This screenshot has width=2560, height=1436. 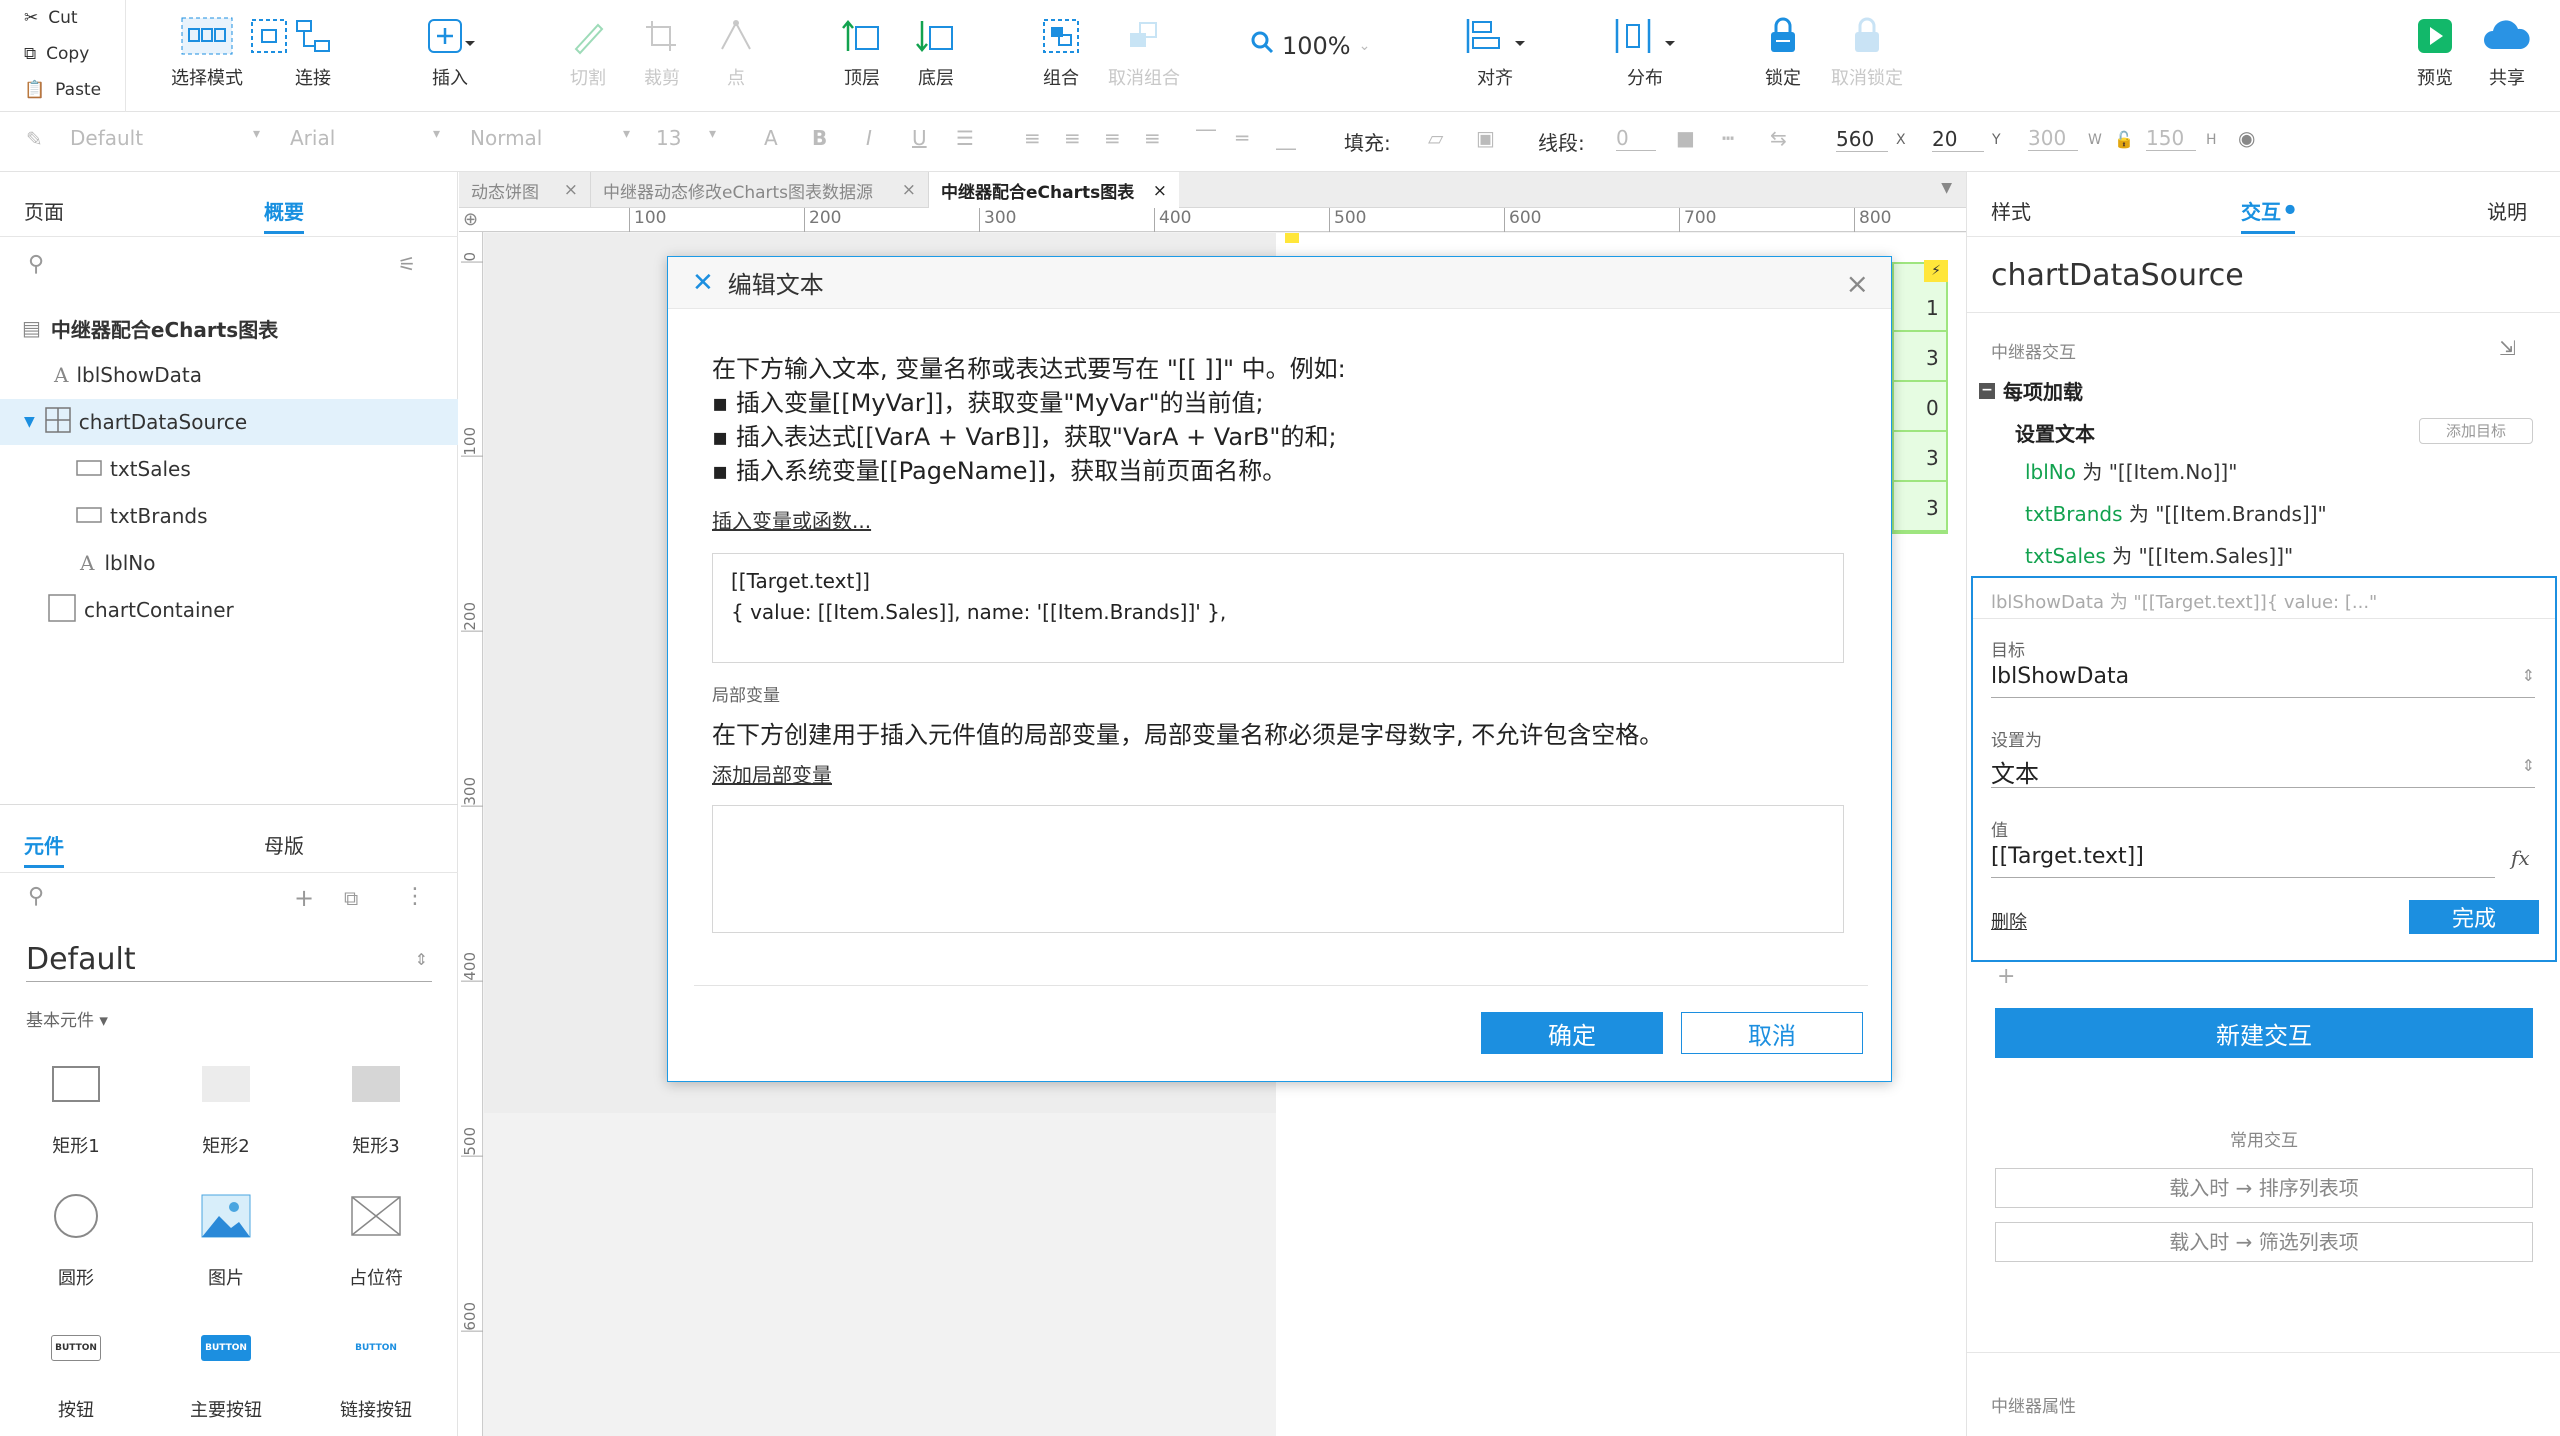 I want to click on tab-widgets: 元件, so click(x=44, y=849).